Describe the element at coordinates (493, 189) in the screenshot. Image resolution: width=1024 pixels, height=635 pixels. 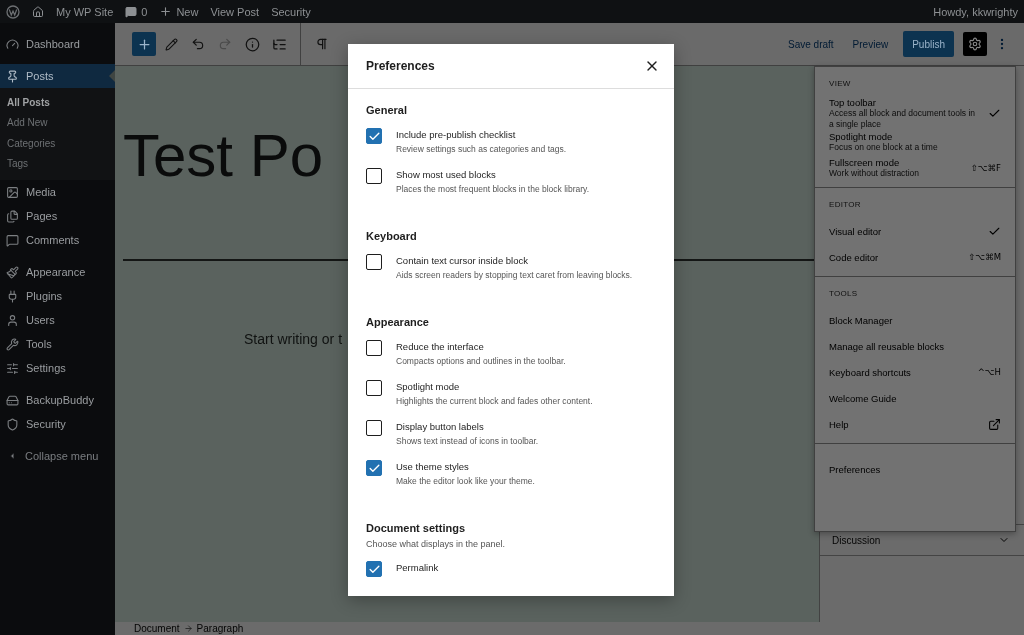
I see `option-description: Places the most frequent blocks in the block library.` at that location.